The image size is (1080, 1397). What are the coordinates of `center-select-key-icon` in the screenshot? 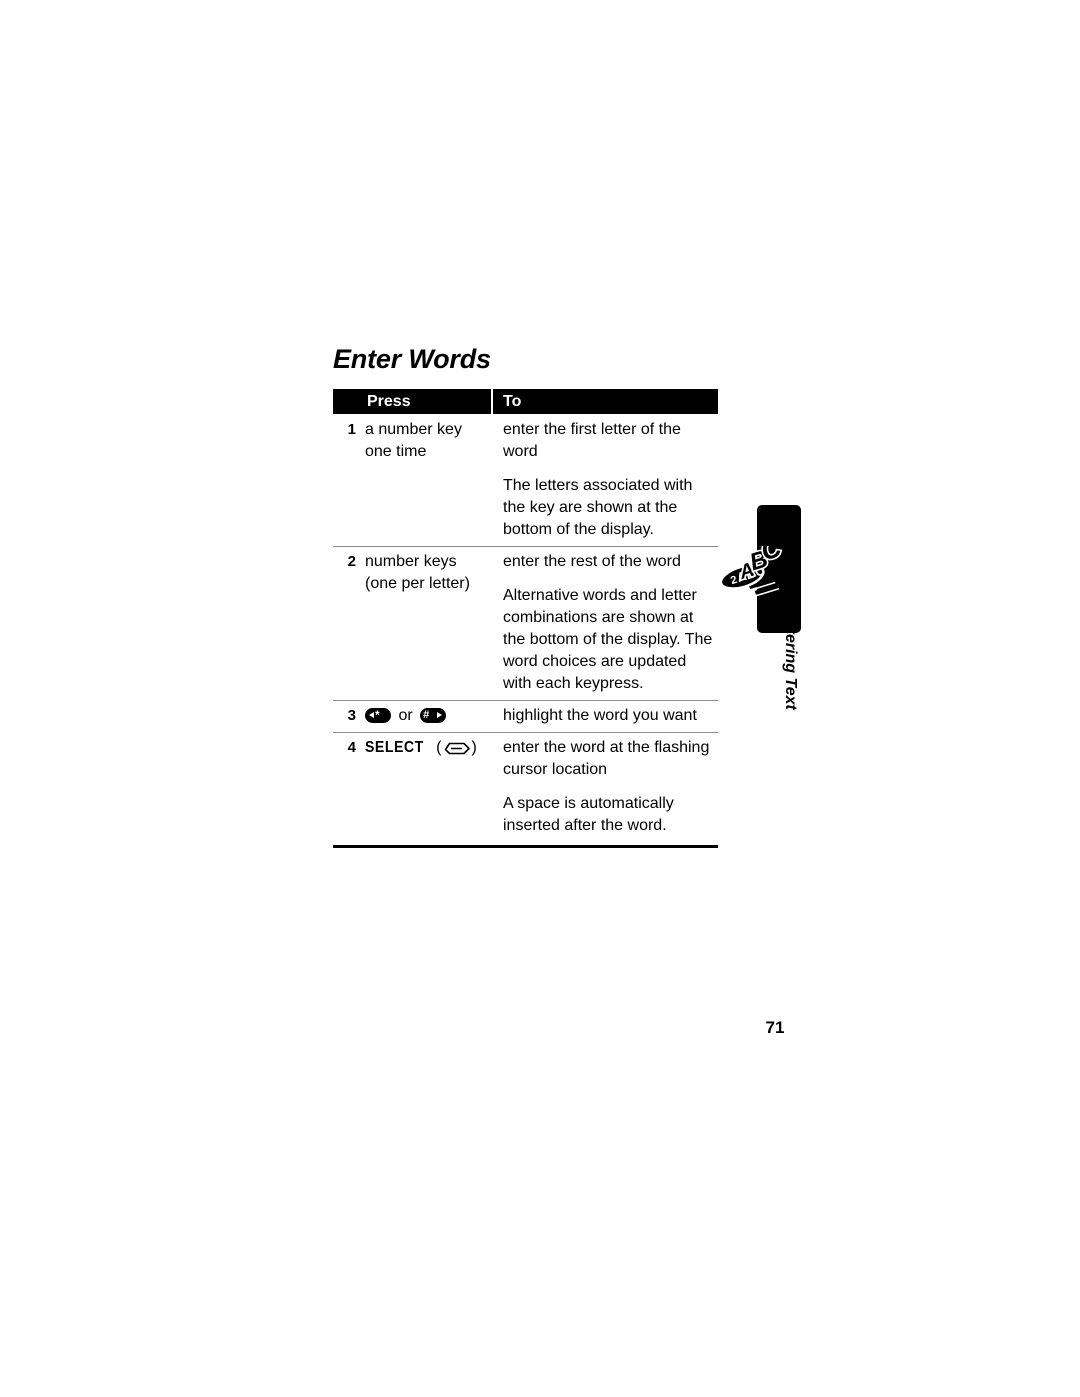 It's located at (457, 752).